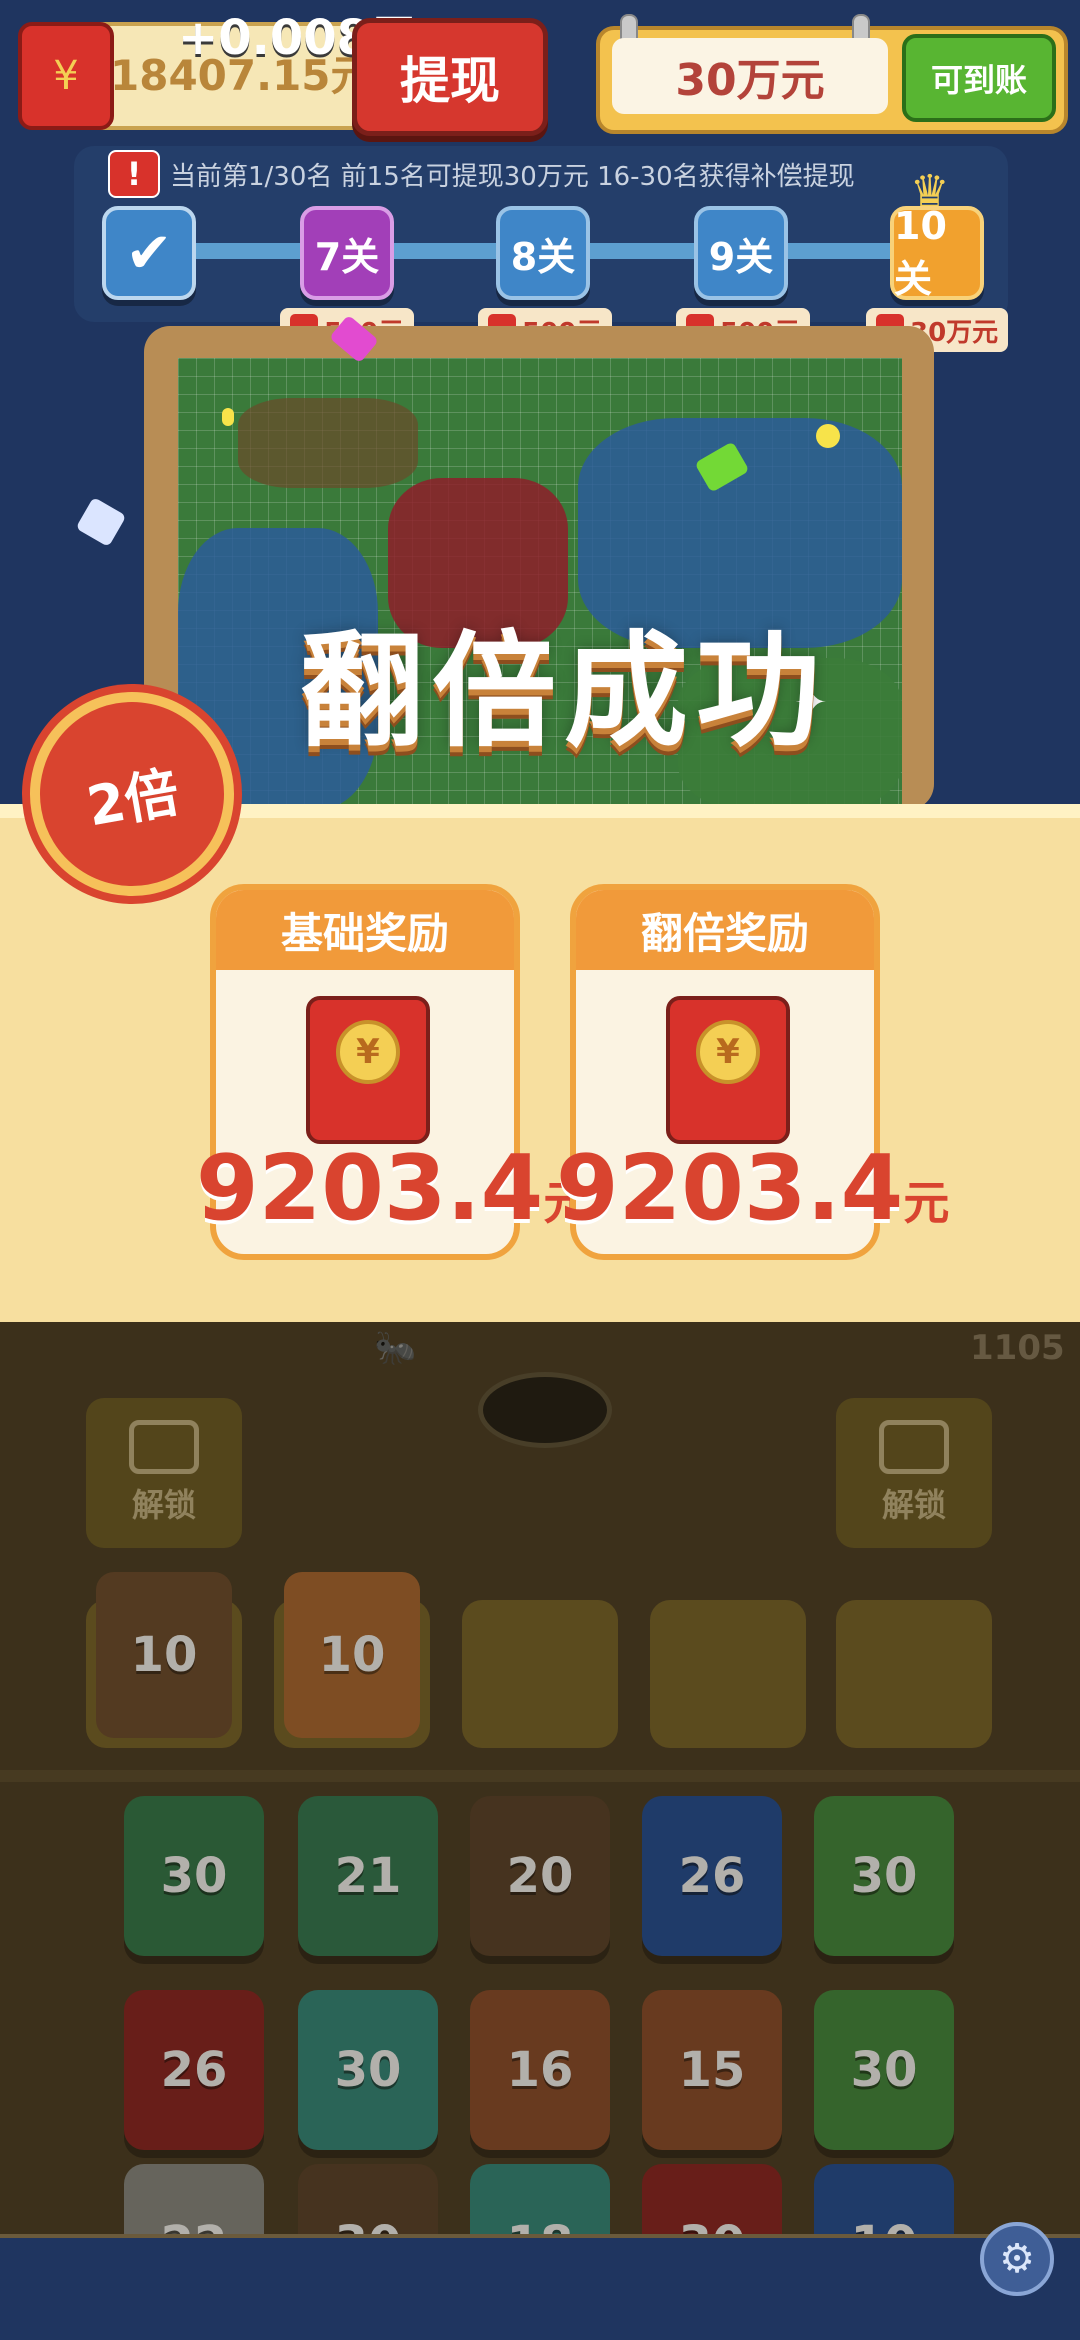 Image resolution: width=1080 pixels, height=2340 pixels. I want to click on prize-amount: 30万元, so click(750, 76).